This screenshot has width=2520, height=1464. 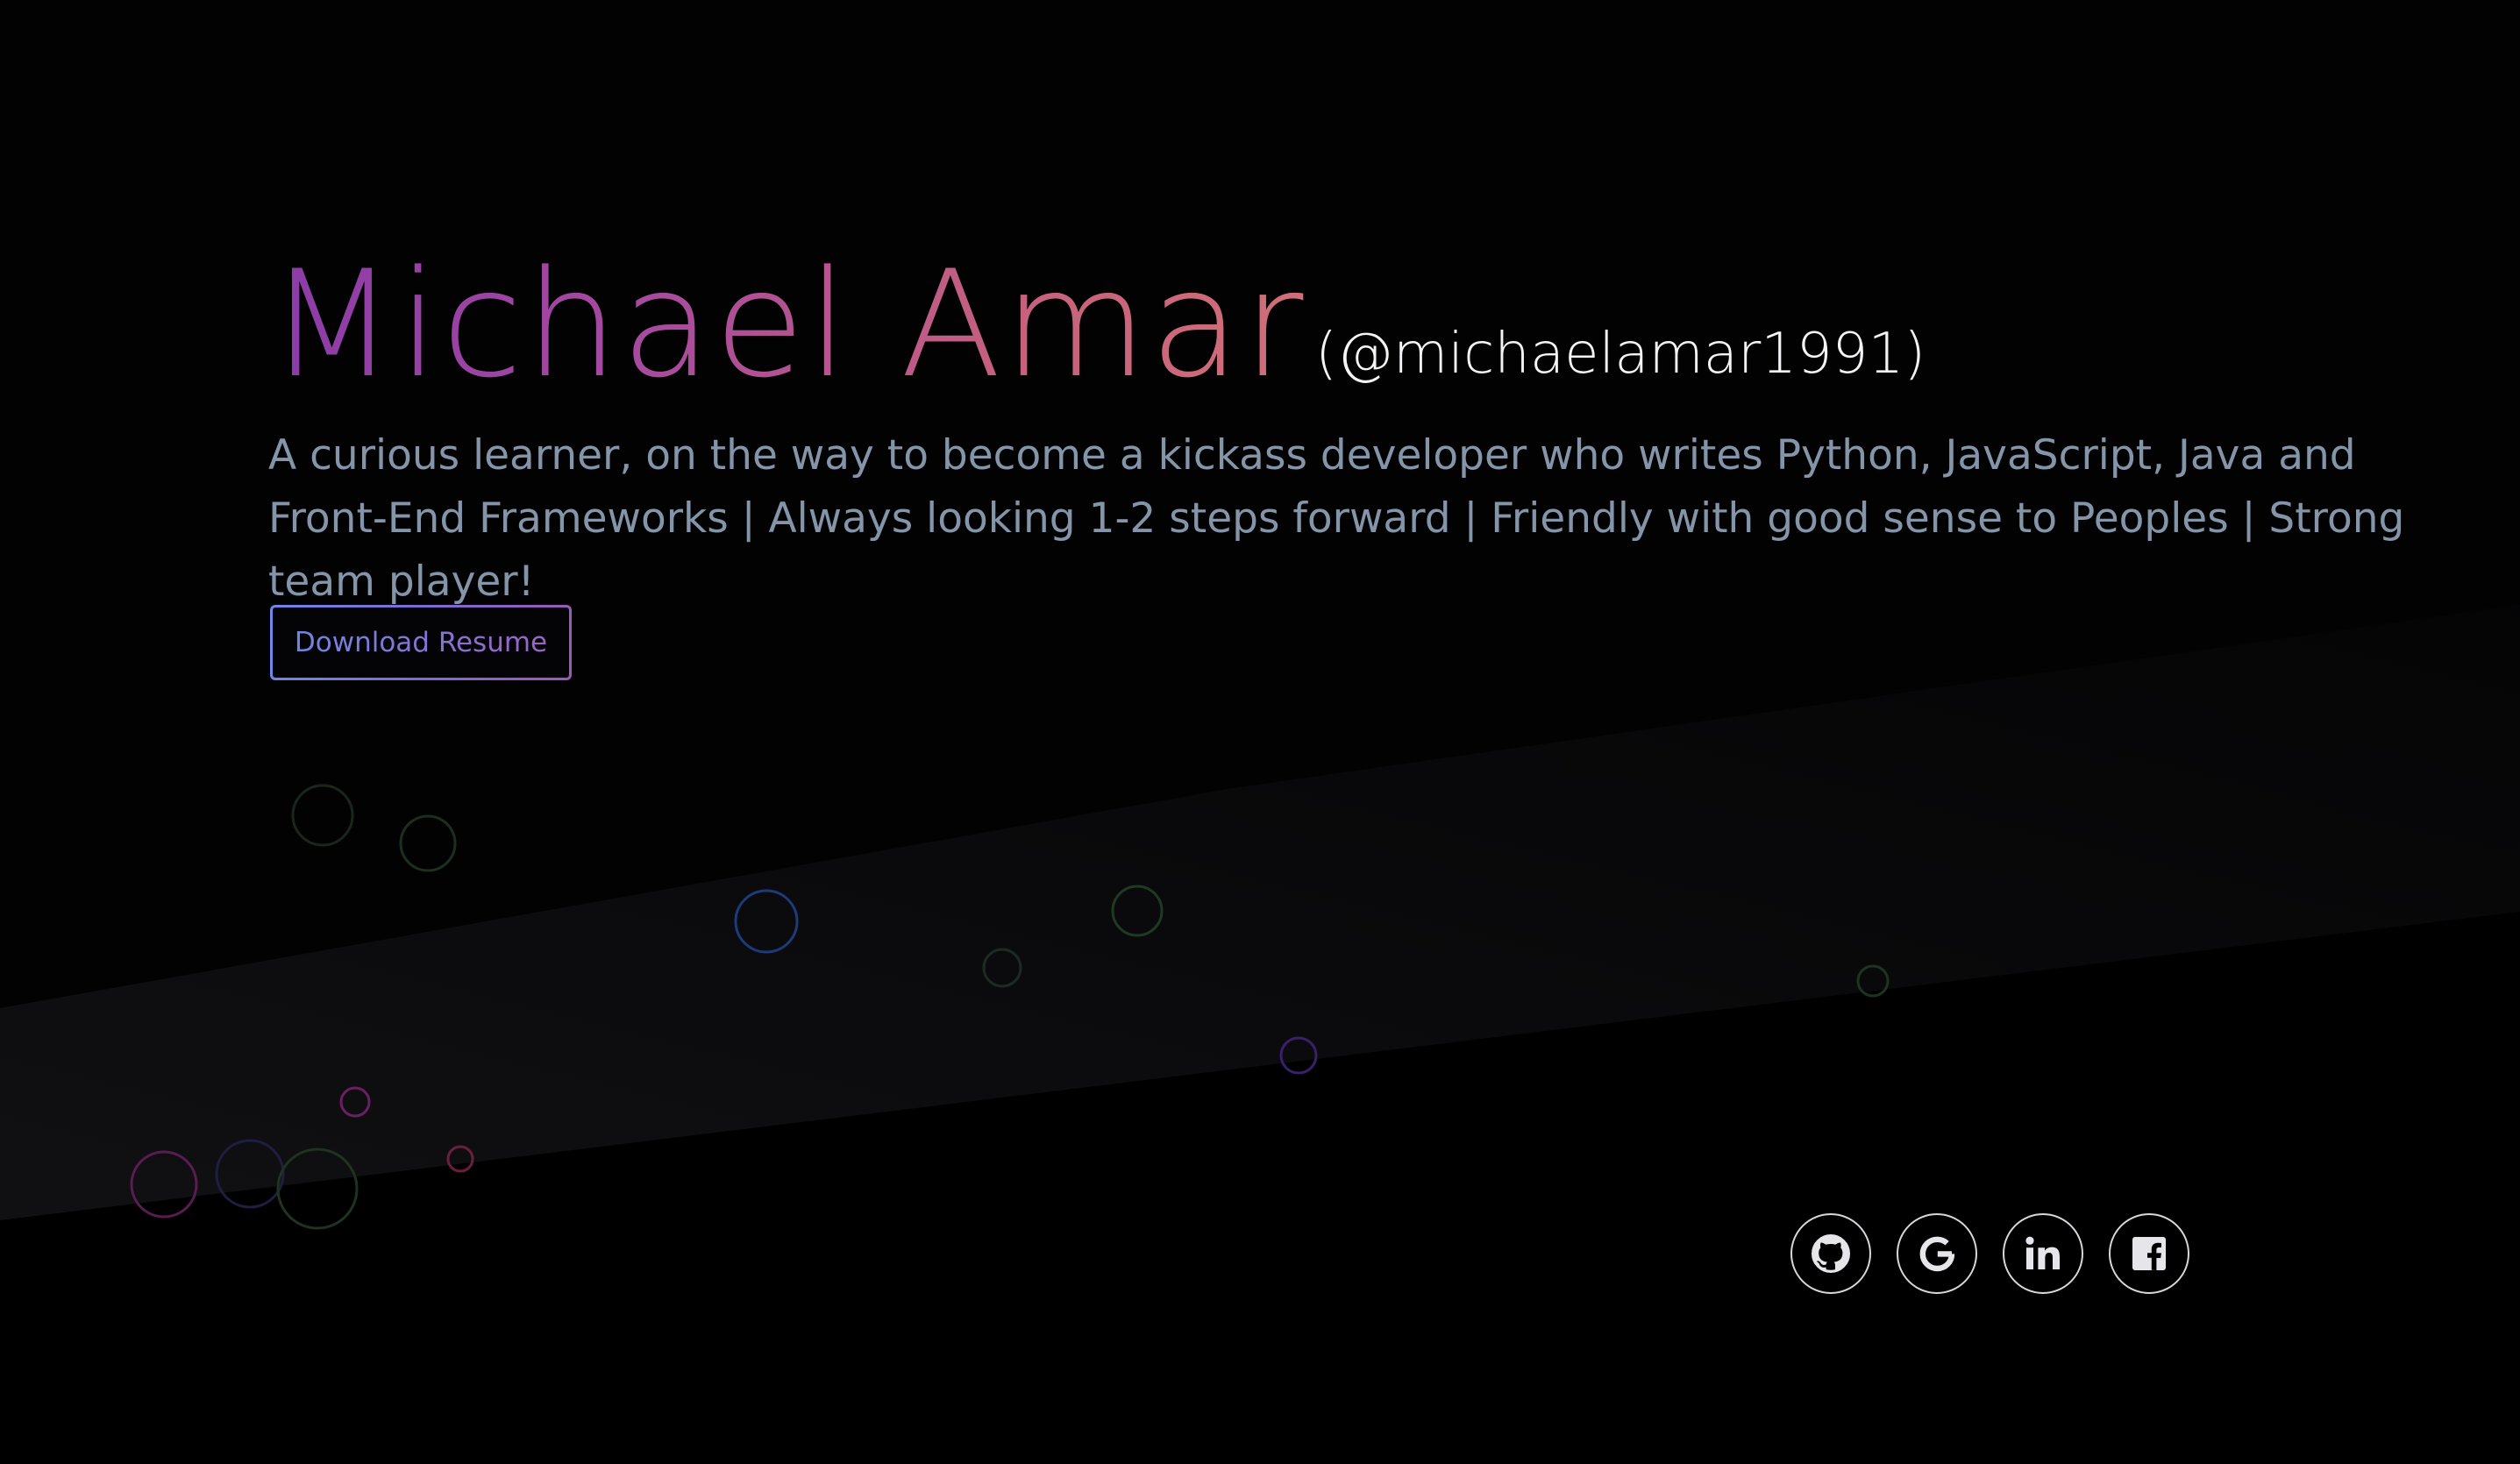 I want to click on google-link, so click(x=1937, y=1253).